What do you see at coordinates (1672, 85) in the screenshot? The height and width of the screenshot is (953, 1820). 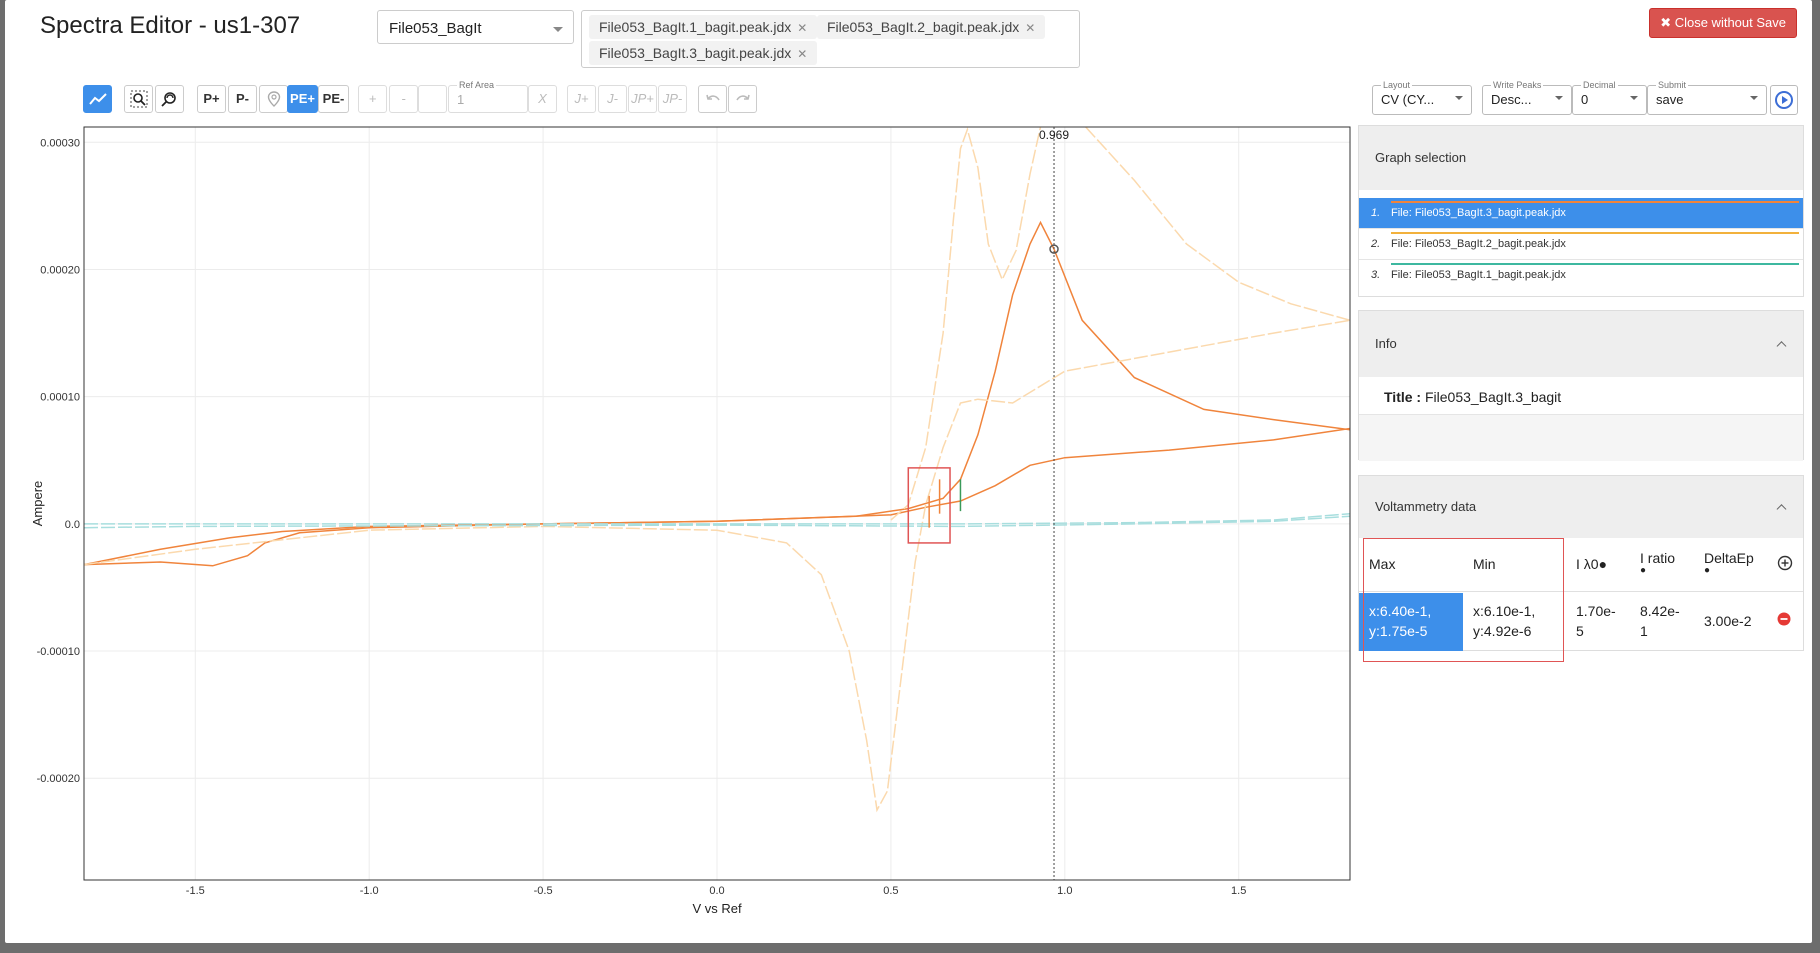 I see `submit-label: Submit` at bounding box center [1672, 85].